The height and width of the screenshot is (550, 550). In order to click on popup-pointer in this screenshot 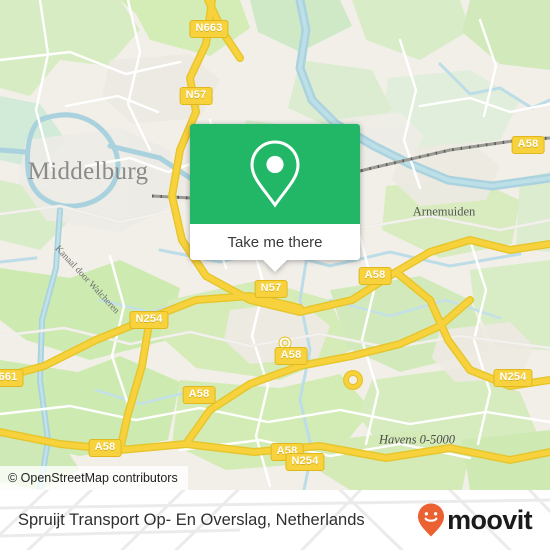, I will do `click(275, 266)`.